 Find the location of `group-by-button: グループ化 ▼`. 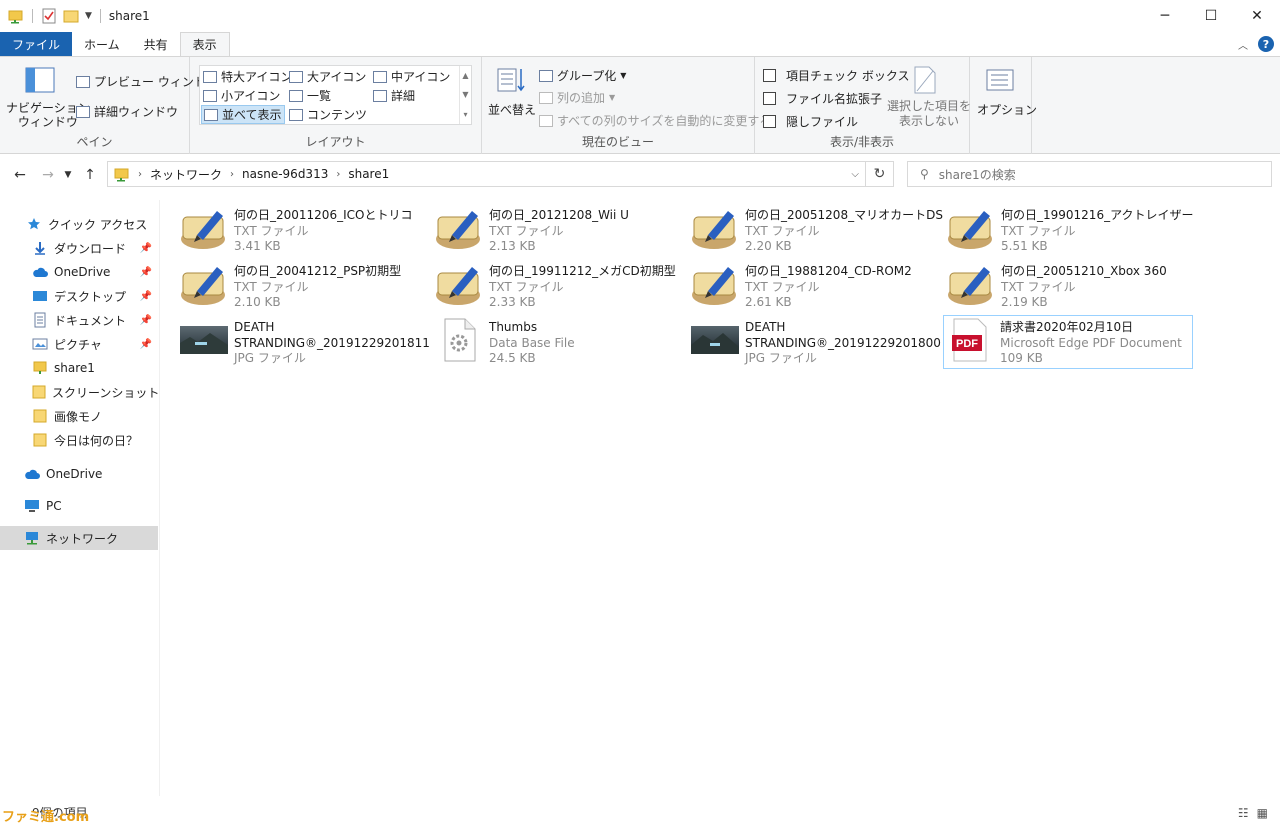

group-by-button: グループ化 ▼ is located at coordinates (582, 75).